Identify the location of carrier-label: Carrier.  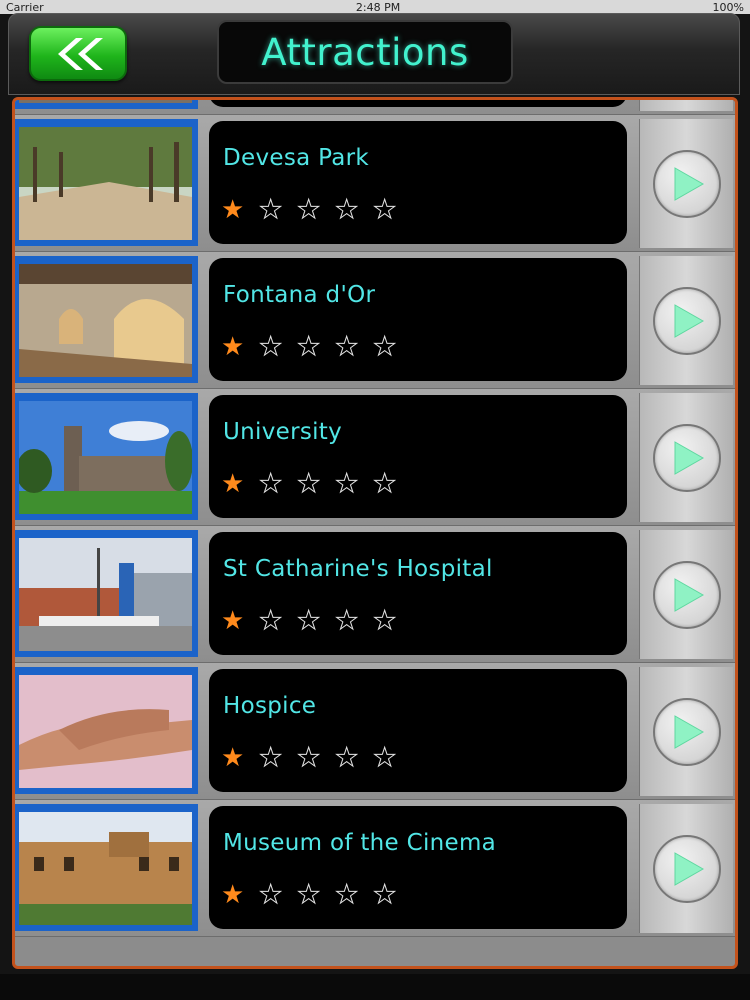
(25, 7).